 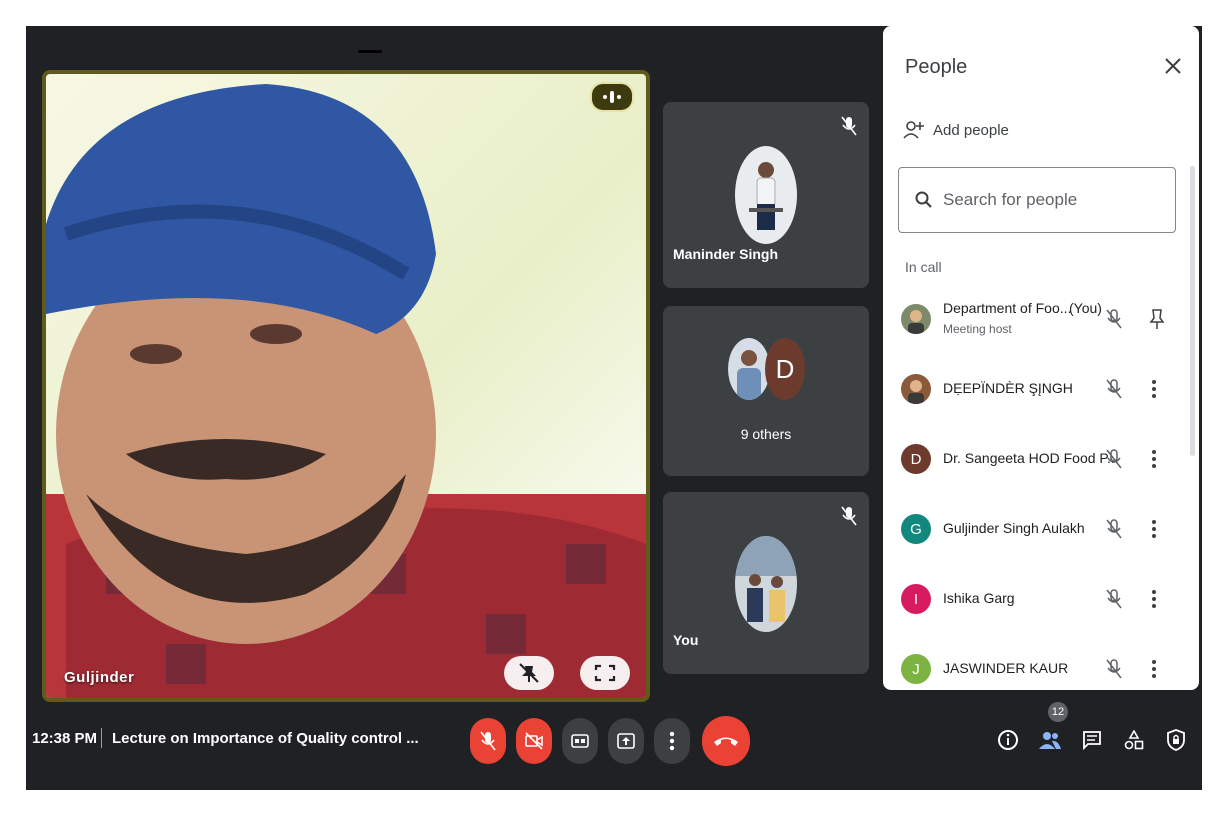 I want to click on participant-role: Meeting host, so click(x=977, y=329).